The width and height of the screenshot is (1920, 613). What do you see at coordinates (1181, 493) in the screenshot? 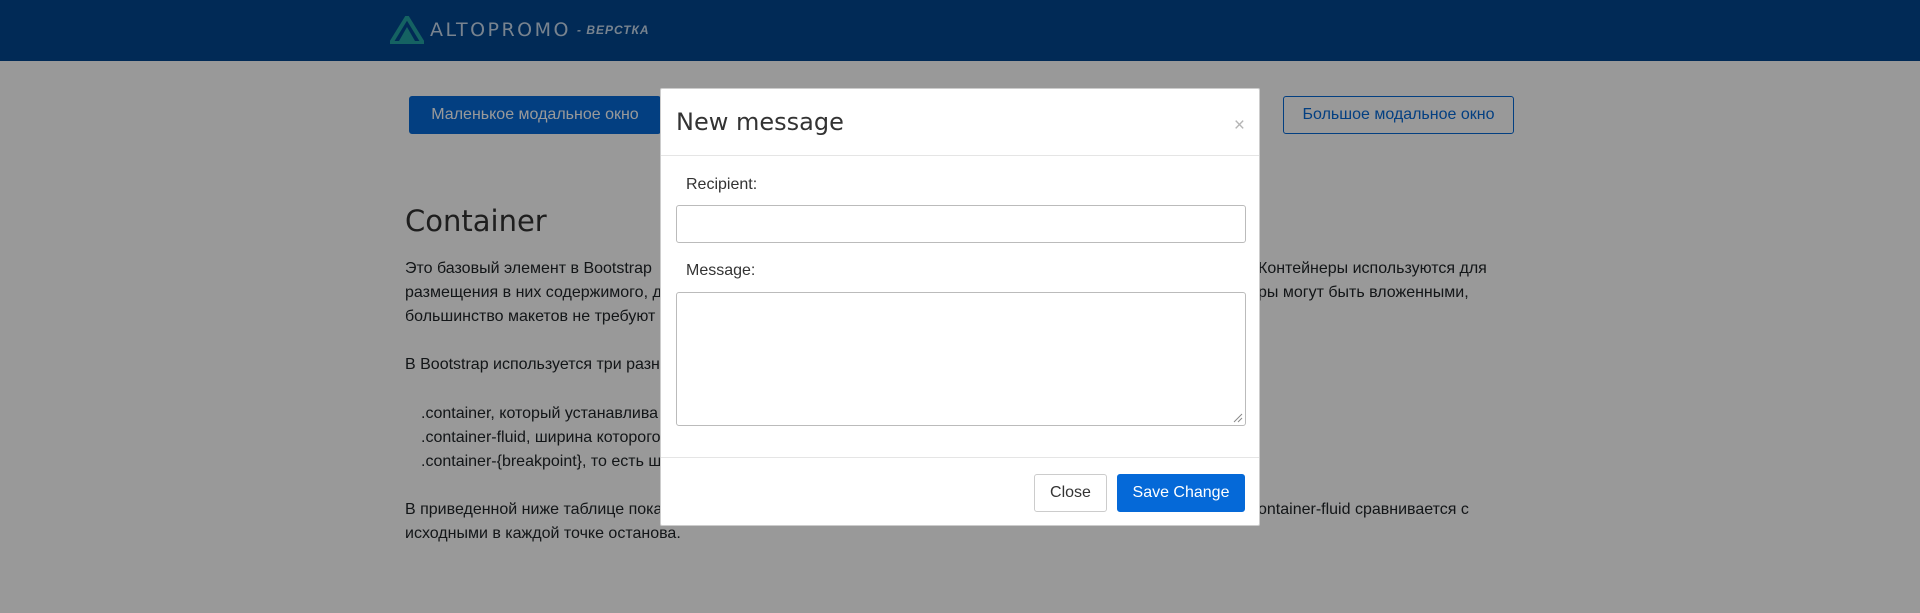
I see `save-change-button: Save Change` at bounding box center [1181, 493].